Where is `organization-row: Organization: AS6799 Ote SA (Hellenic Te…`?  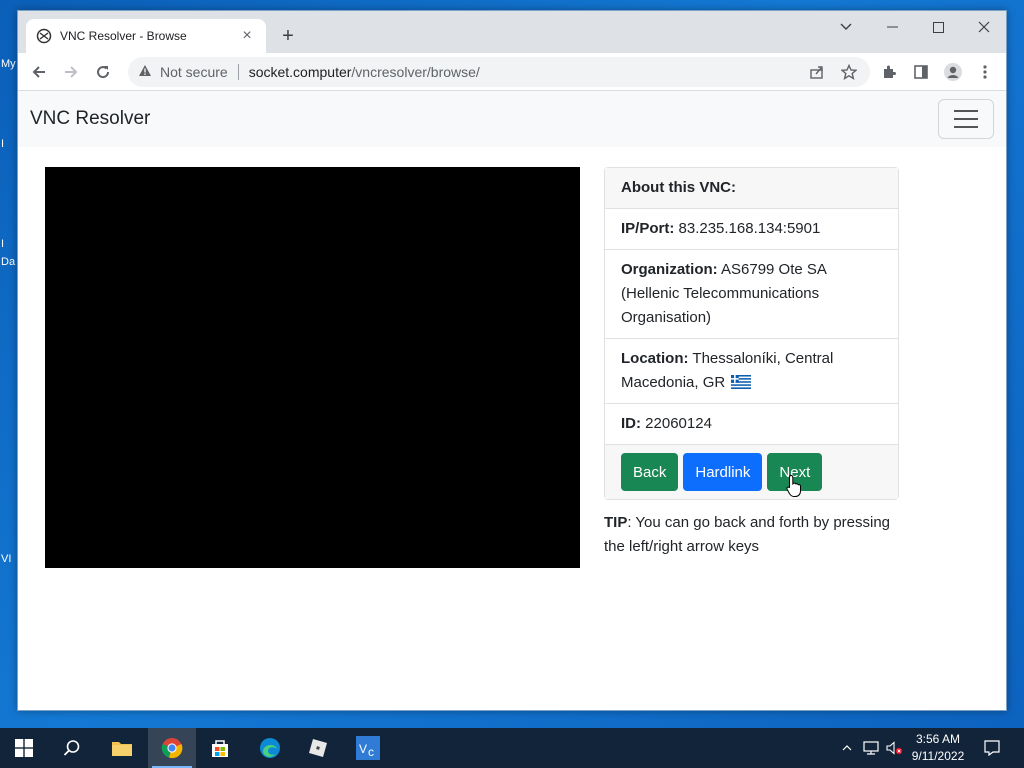
organization-row: Organization: AS6799 Ote SA (Hellenic Te… is located at coordinates (751, 294).